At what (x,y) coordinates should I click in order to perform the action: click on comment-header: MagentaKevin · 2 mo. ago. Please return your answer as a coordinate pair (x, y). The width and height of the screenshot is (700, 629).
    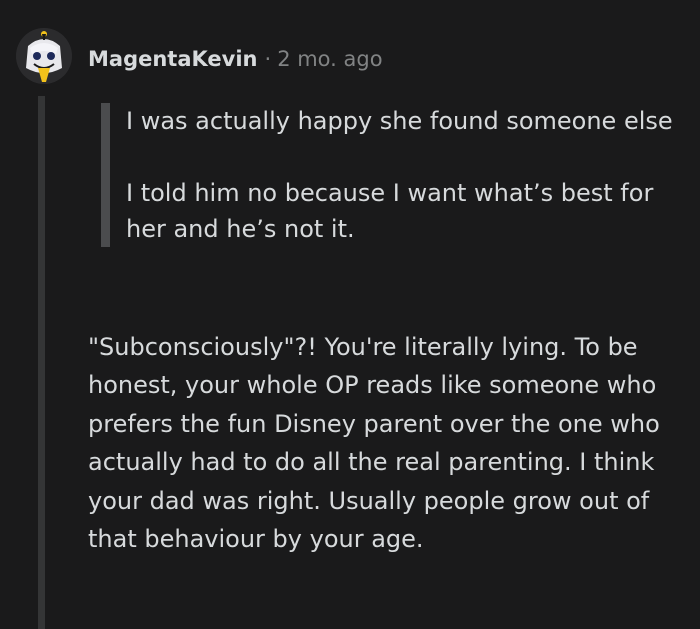
    Looking at the image, I should click on (235, 59).